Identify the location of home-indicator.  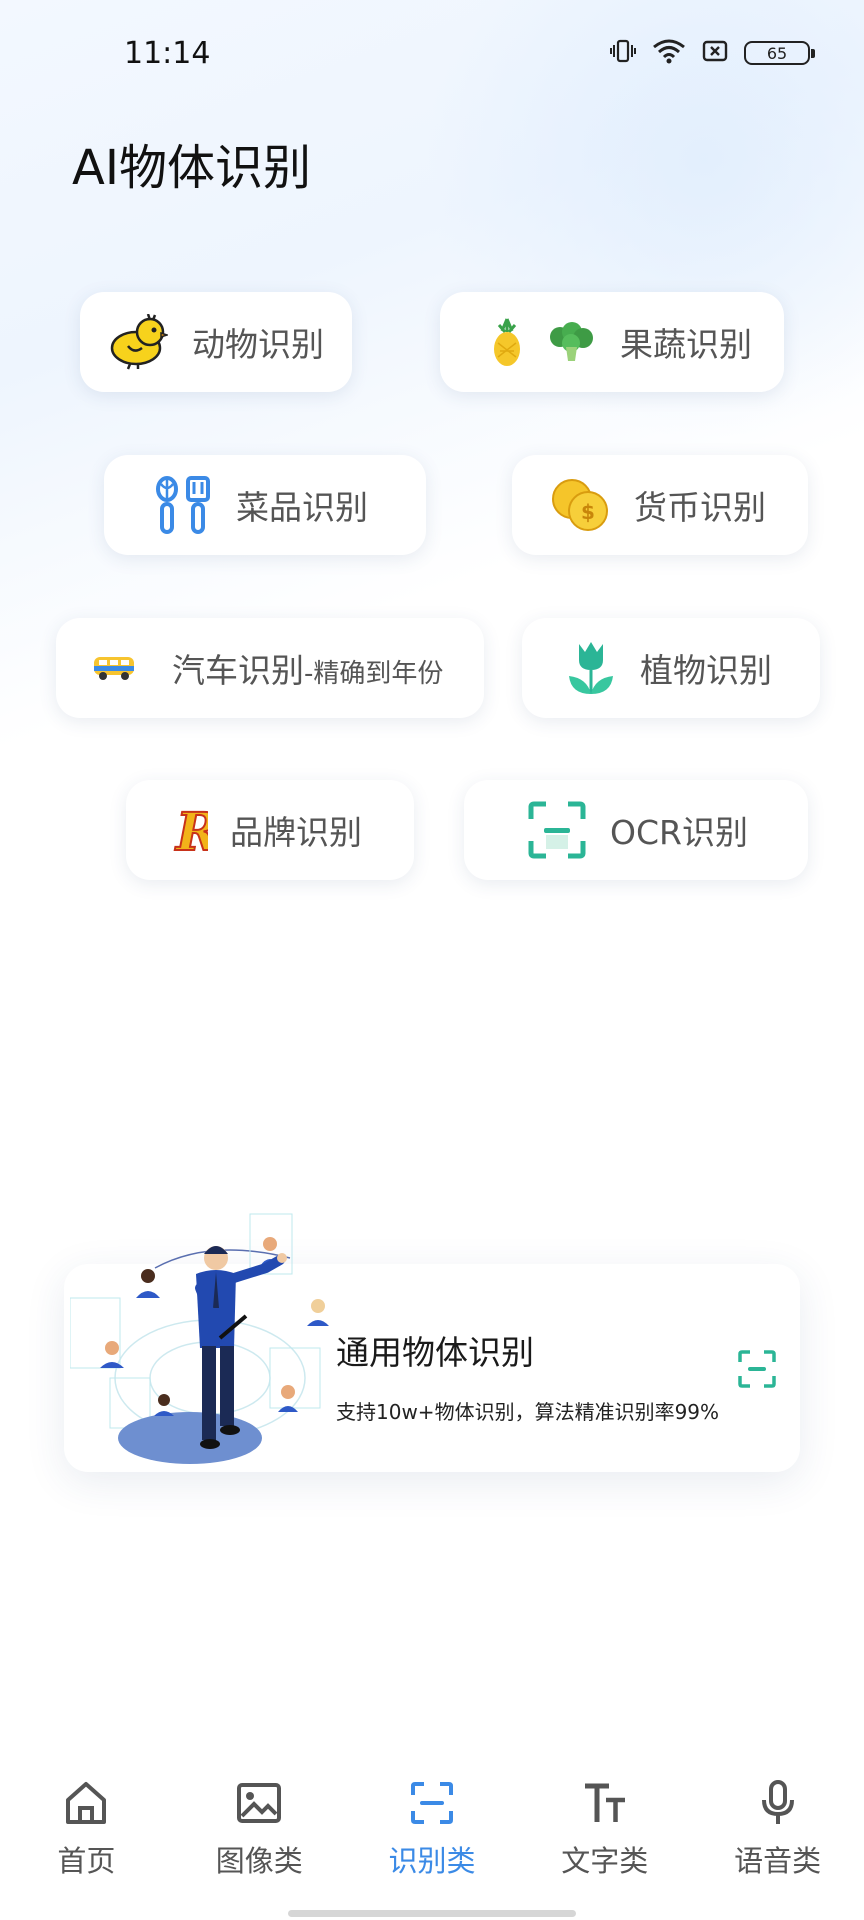
(432, 1913).